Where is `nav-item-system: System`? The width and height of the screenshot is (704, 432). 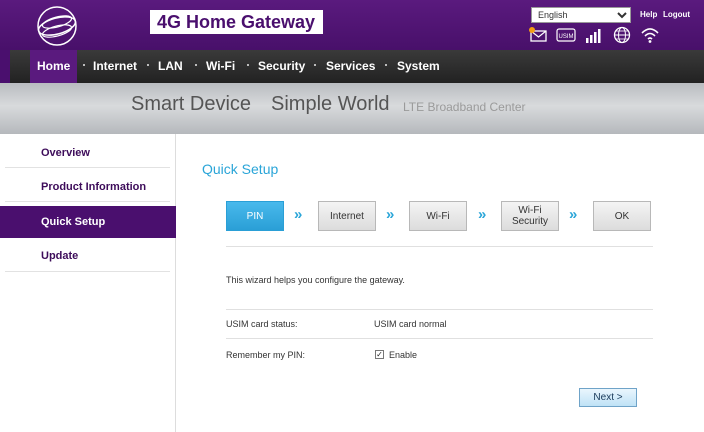
nav-item-system: System is located at coordinates (418, 66).